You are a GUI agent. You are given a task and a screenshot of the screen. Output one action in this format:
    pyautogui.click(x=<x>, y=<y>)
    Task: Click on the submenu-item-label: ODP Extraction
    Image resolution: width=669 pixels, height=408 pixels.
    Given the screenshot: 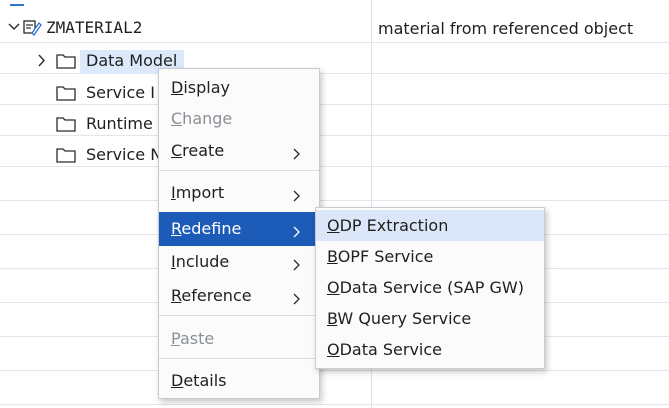 What is the action you would take?
    pyautogui.click(x=387, y=225)
    